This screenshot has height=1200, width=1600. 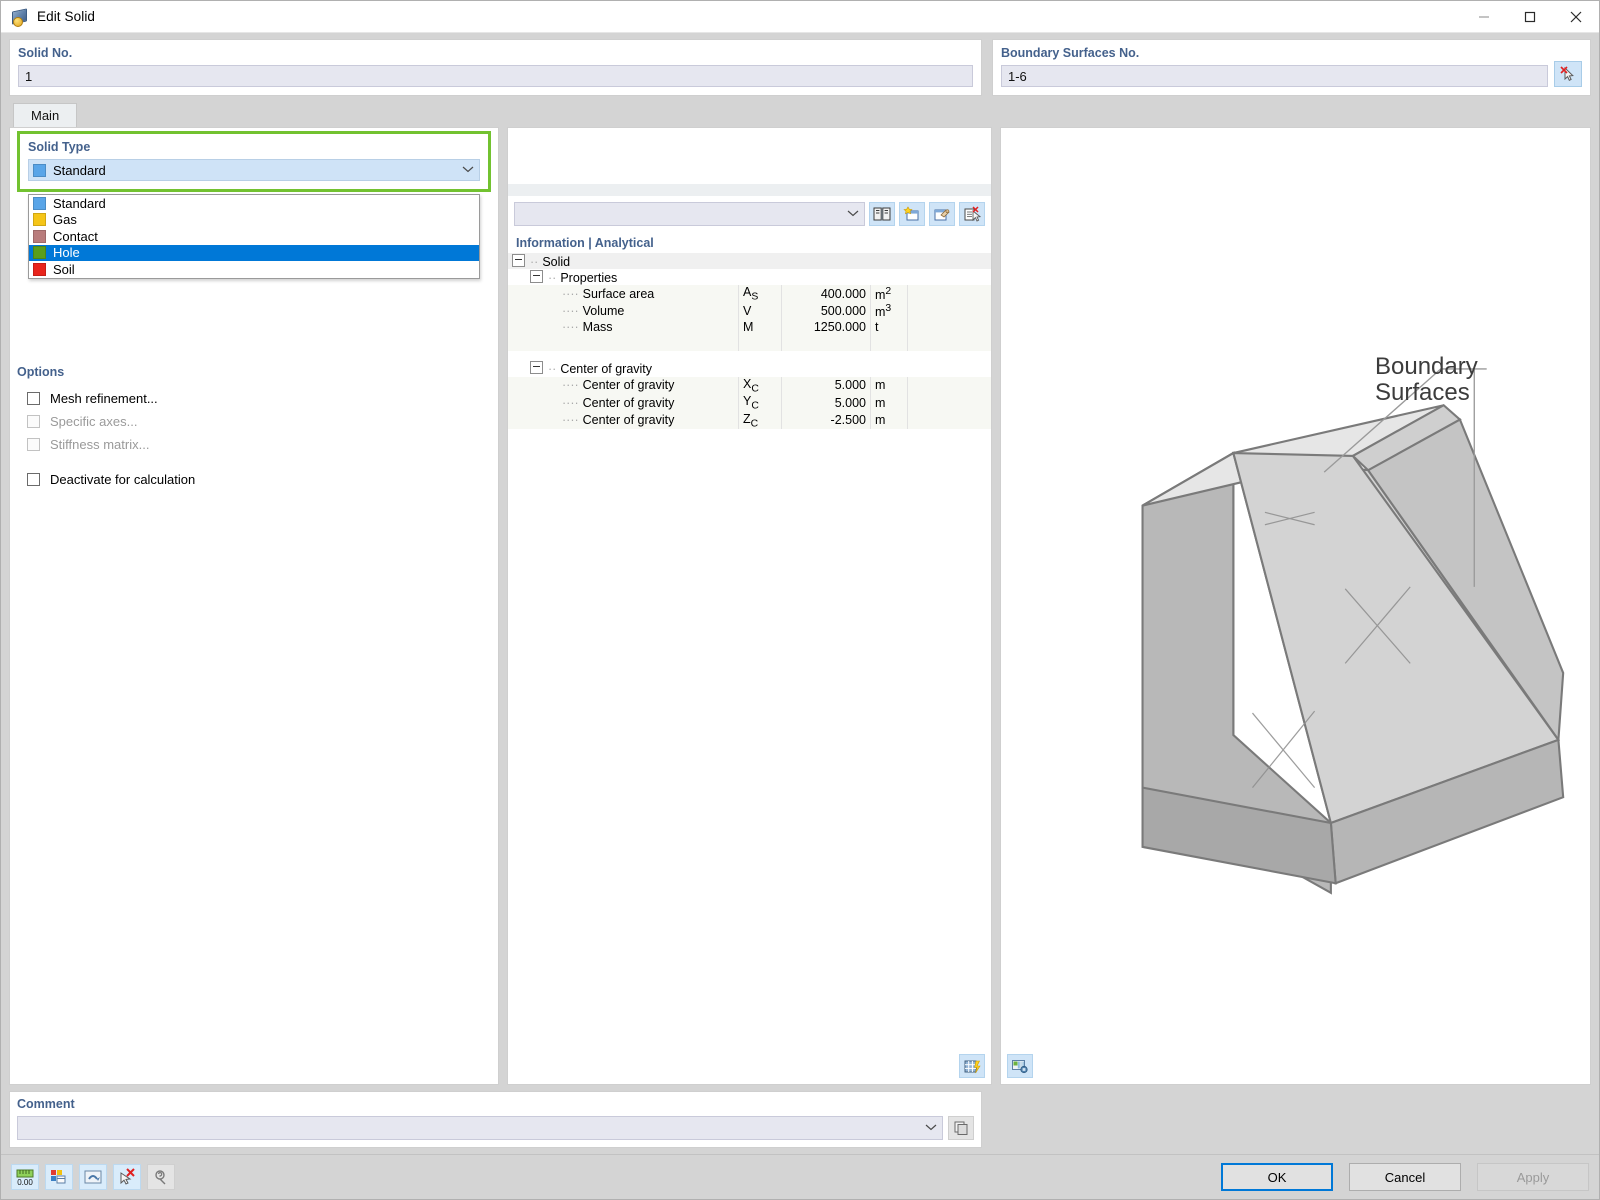 What do you see at coordinates (20, 17) in the screenshot?
I see `solid-cube-icon` at bounding box center [20, 17].